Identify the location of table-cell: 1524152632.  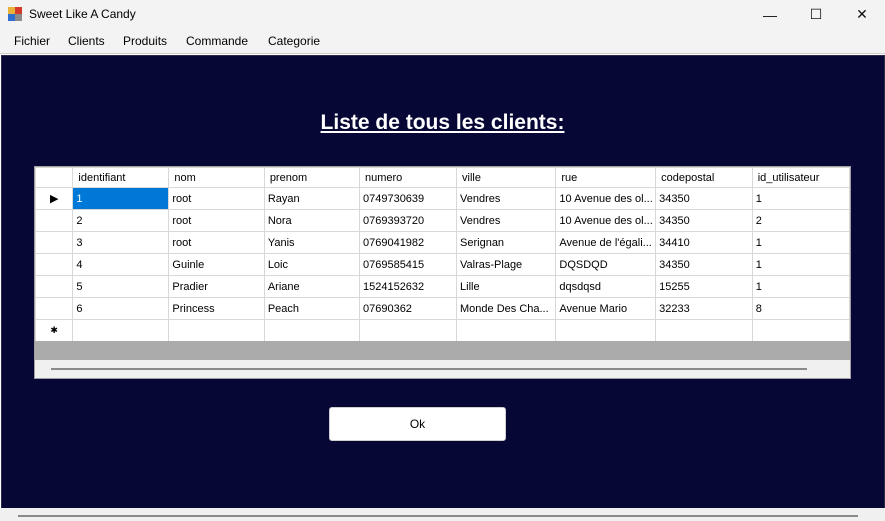
(408, 286).